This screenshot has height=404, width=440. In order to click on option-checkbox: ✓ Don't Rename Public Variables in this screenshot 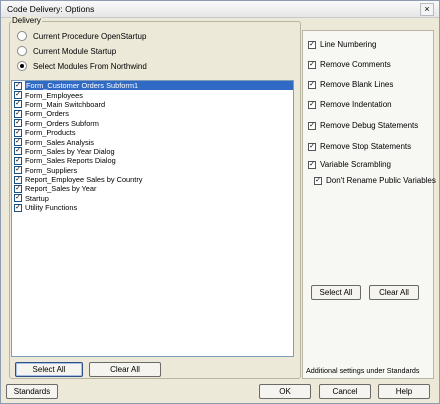, I will do `click(375, 180)`.